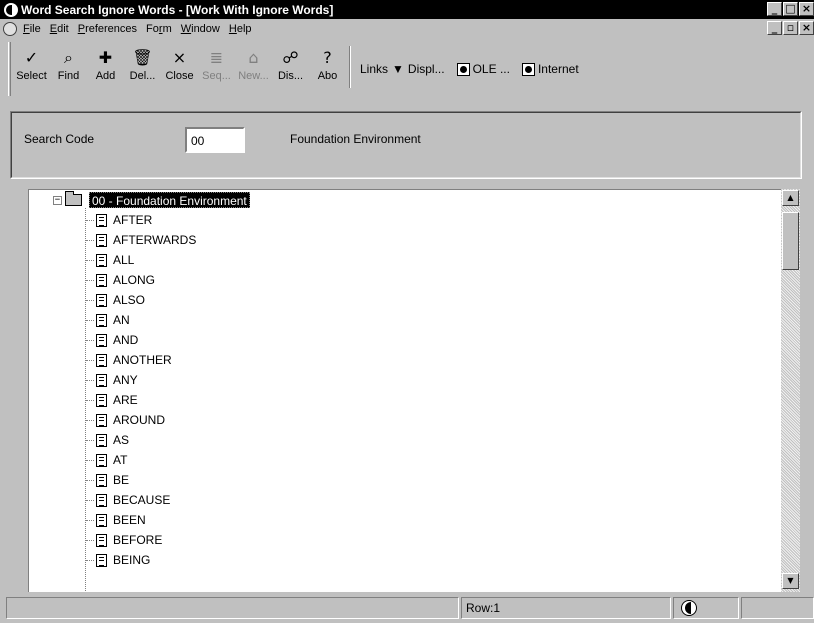 The image size is (814, 623). What do you see at coordinates (777, 608) in the screenshot?
I see `status-pane-extra` at bounding box center [777, 608].